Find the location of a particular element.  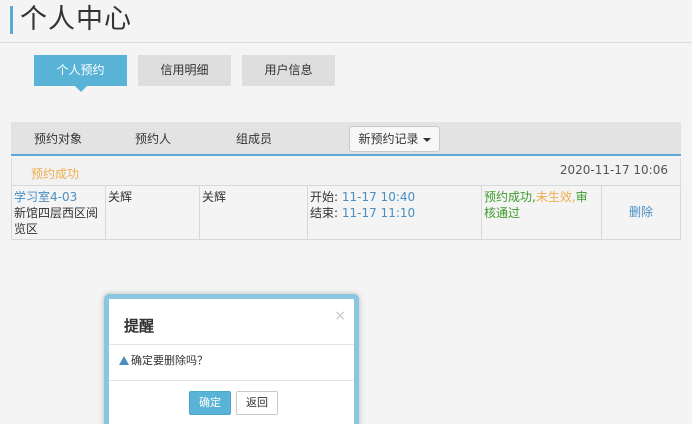

dialog-divider-bottom is located at coordinates (231, 380).